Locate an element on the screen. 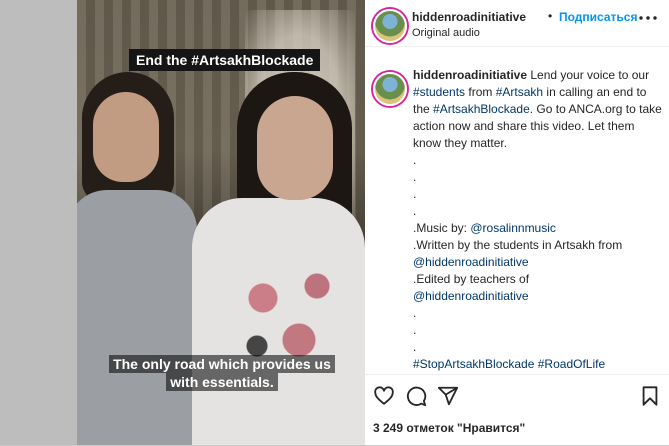 This screenshot has height=446, width=669. caption-hashtags-line: #StopArtsakhBlockade #RoadOfLife is located at coordinates (538, 364).